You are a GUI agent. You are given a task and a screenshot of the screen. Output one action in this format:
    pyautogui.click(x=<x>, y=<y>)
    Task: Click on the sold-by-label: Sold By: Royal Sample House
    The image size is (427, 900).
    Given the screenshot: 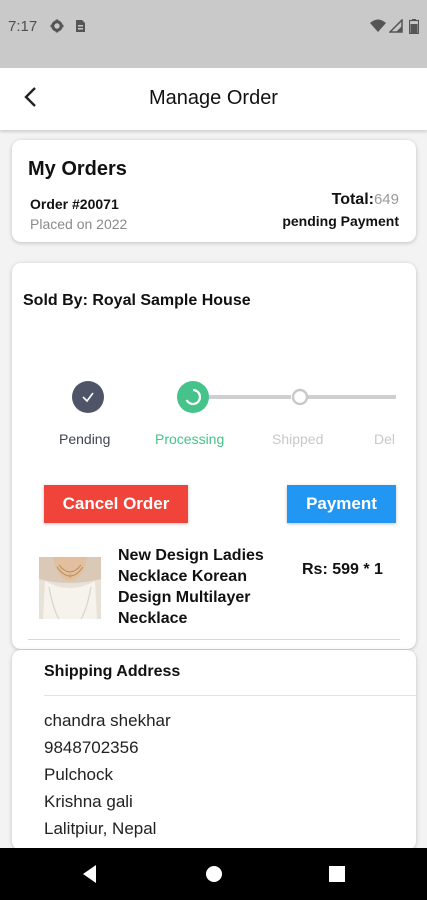 What is the action you would take?
    pyautogui.click(x=137, y=300)
    